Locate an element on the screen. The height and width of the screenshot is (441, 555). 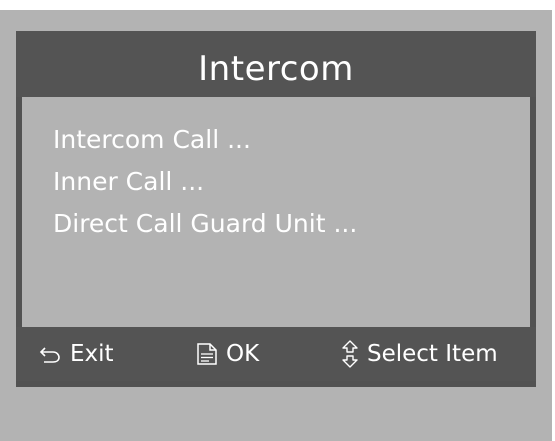
page-title: Intercom is located at coordinates (276, 69).